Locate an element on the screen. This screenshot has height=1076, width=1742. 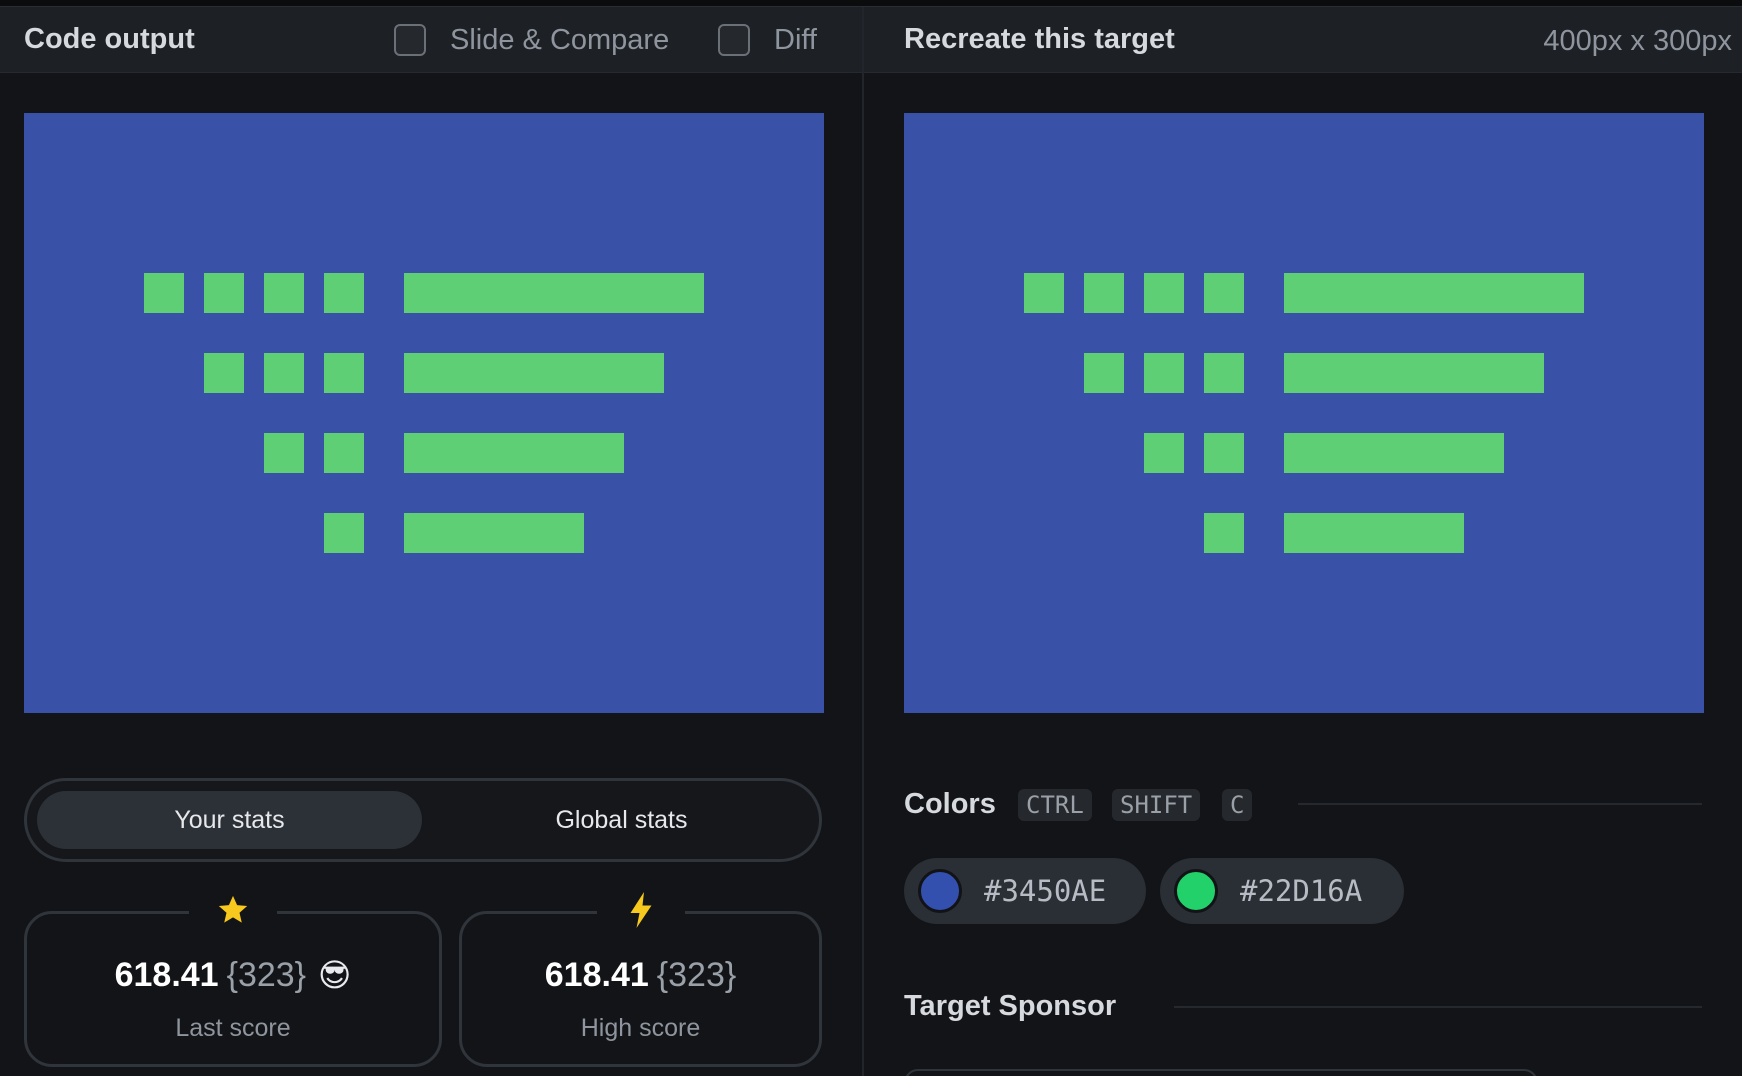
diff-toggle: Diff is located at coordinates (767, 40).